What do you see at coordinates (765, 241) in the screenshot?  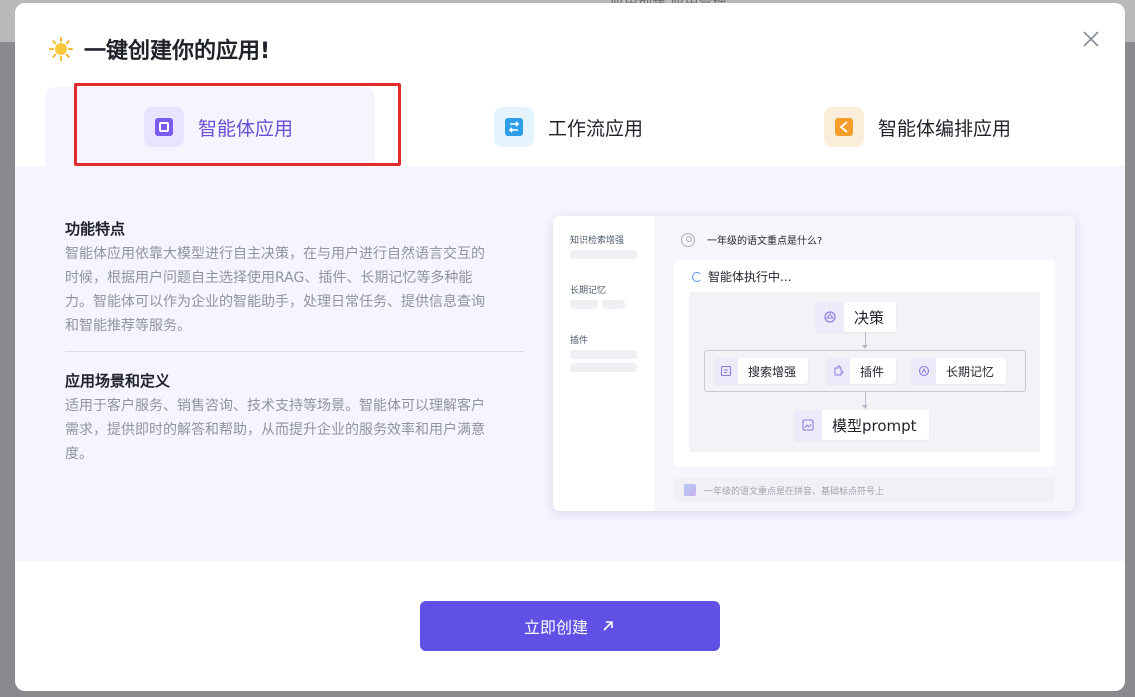 I see `preview-question-text: 一年级的语文重点是什么?` at bounding box center [765, 241].